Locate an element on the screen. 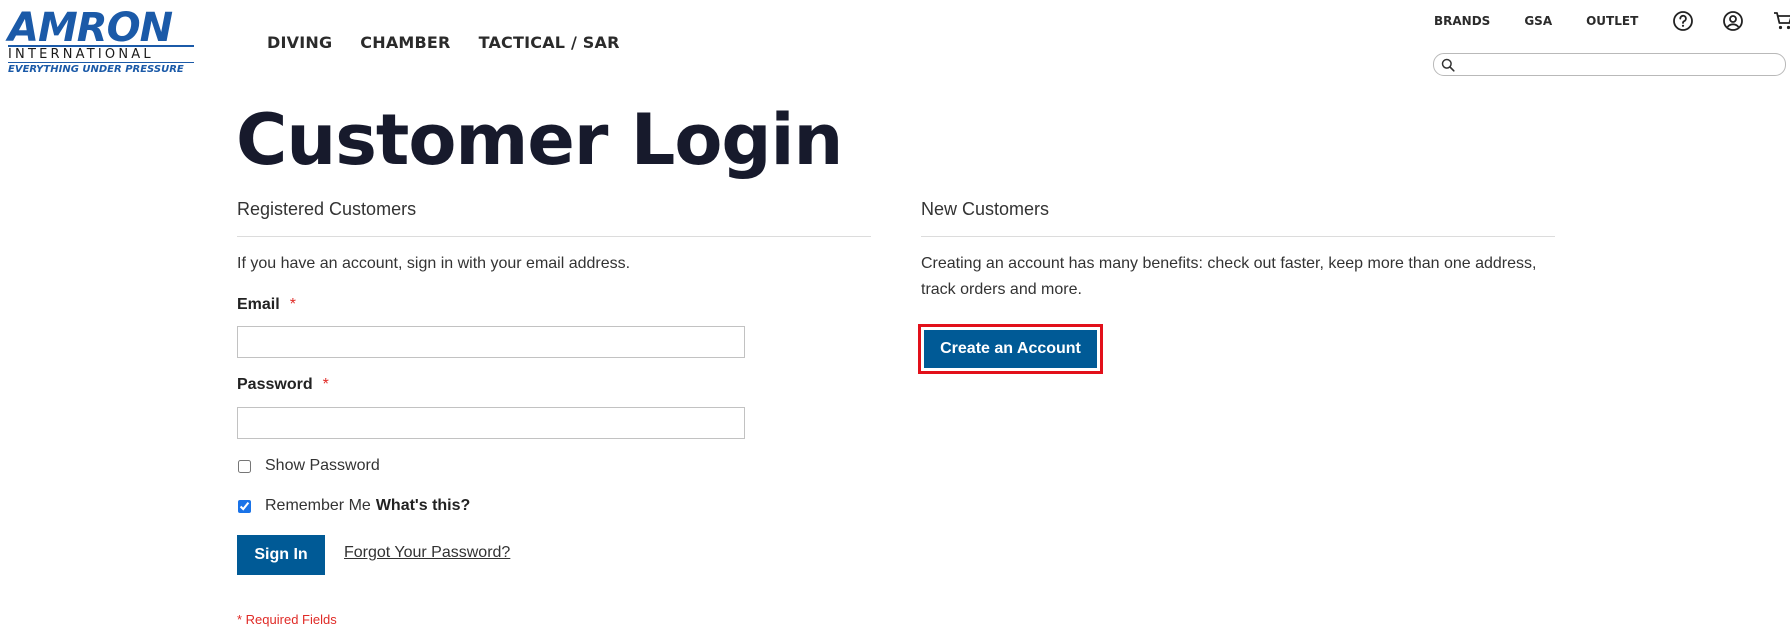 The height and width of the screenshot is (632, 1790). sign-in-button: Sign In is located at coordinates (281, 555).